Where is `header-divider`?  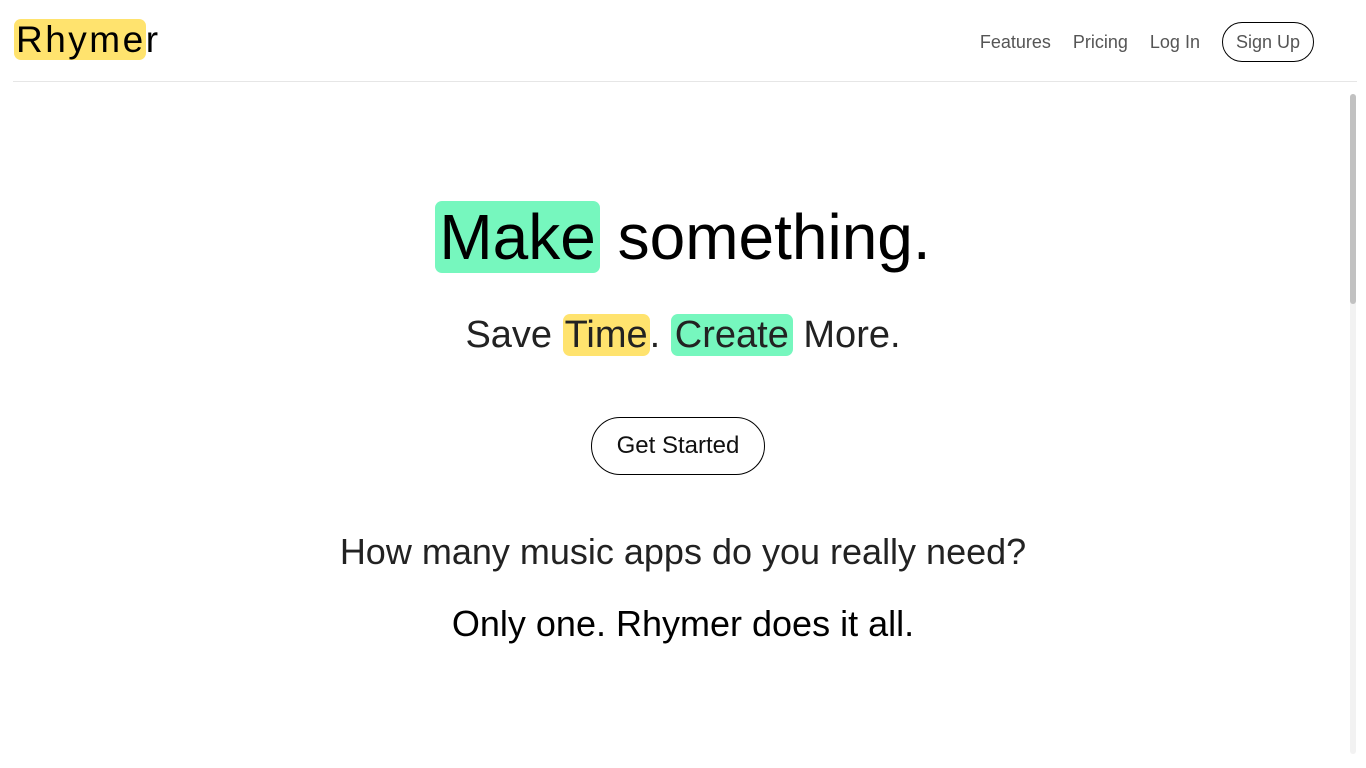
header-divider is located at coordinates (685, 81).